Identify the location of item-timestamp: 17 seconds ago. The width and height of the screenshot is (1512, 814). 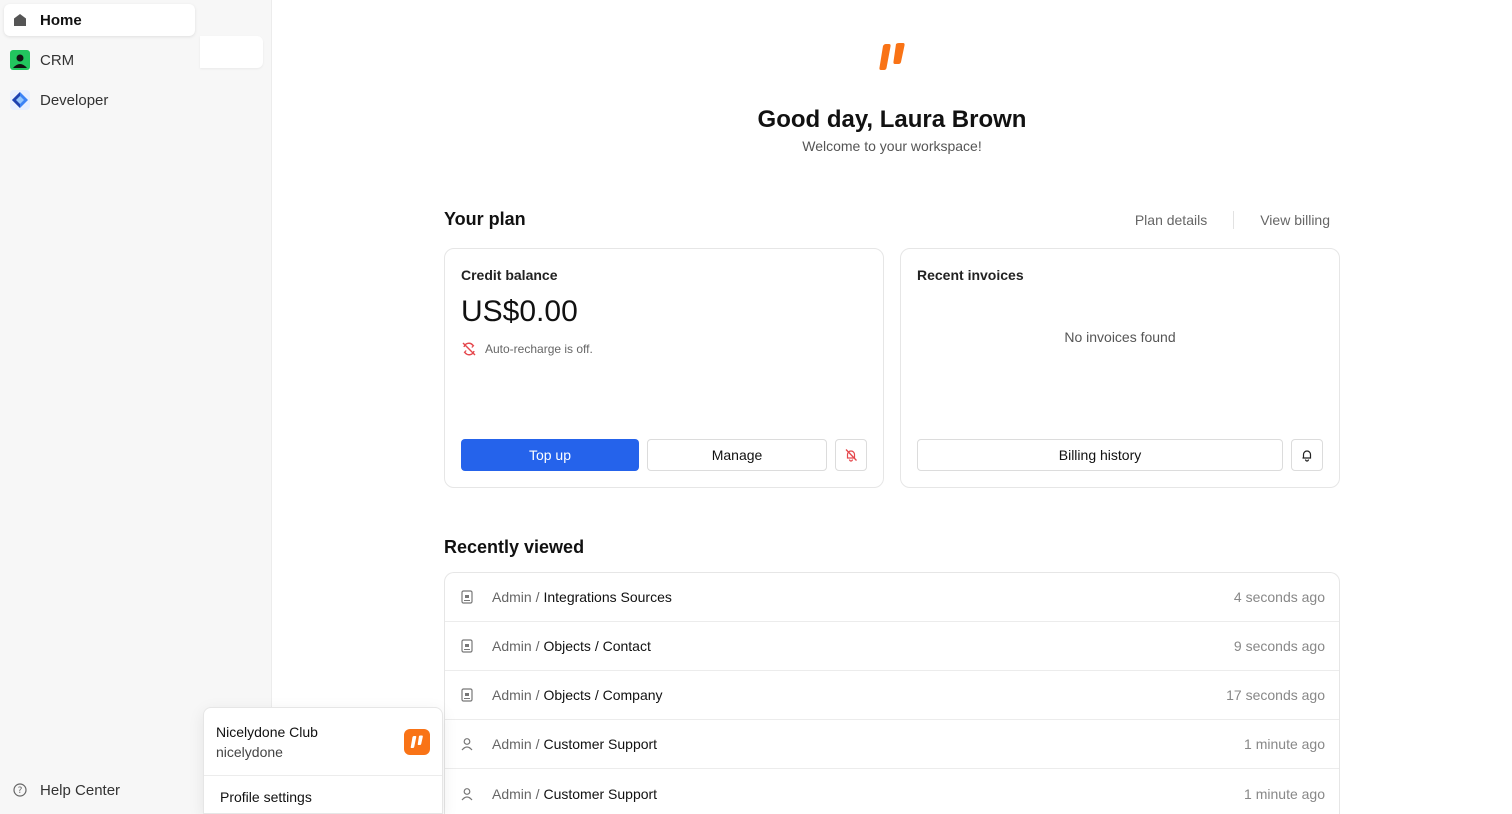
(1275, 695).